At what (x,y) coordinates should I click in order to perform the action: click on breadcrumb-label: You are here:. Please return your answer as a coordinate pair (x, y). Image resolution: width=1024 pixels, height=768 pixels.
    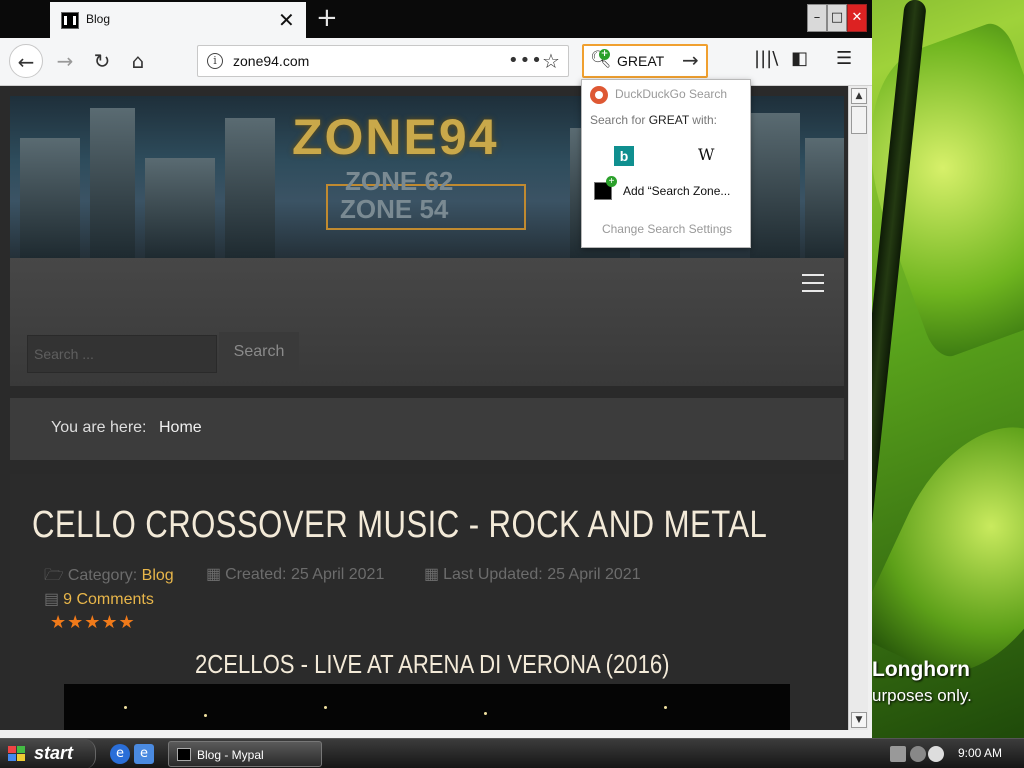
    Looking at the image, I should click on (99, 427).